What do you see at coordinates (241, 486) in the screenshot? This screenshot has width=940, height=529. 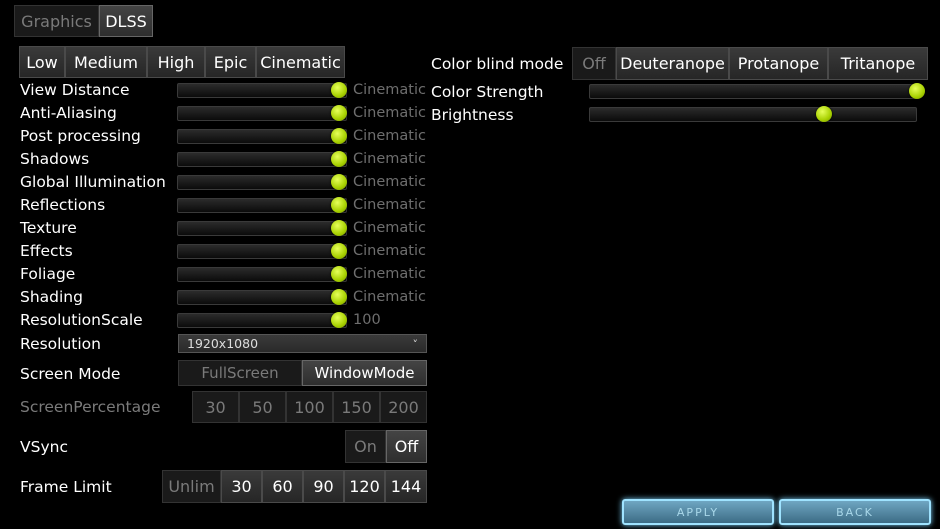 I see `frame-limit-30-button: 30` at bounding box center [241, 486].